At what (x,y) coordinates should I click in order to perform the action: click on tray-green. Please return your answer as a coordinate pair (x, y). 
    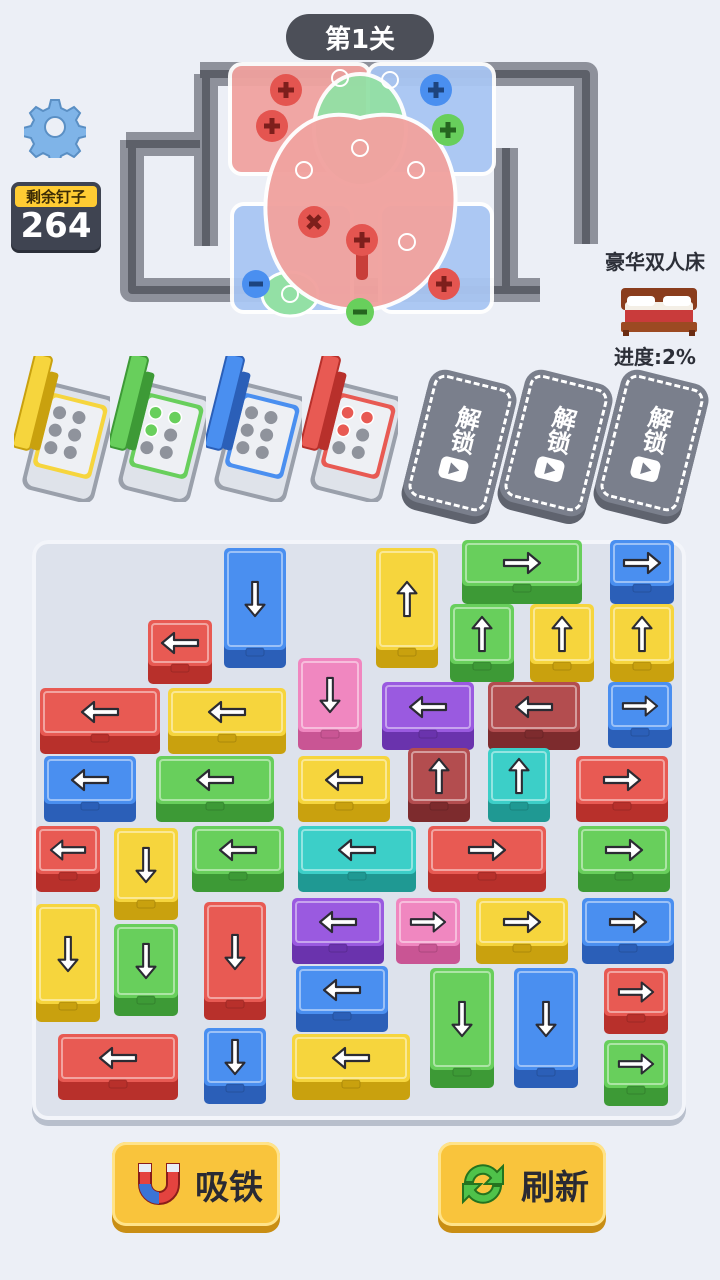
    Looking at the image, I should click on (160, 428).